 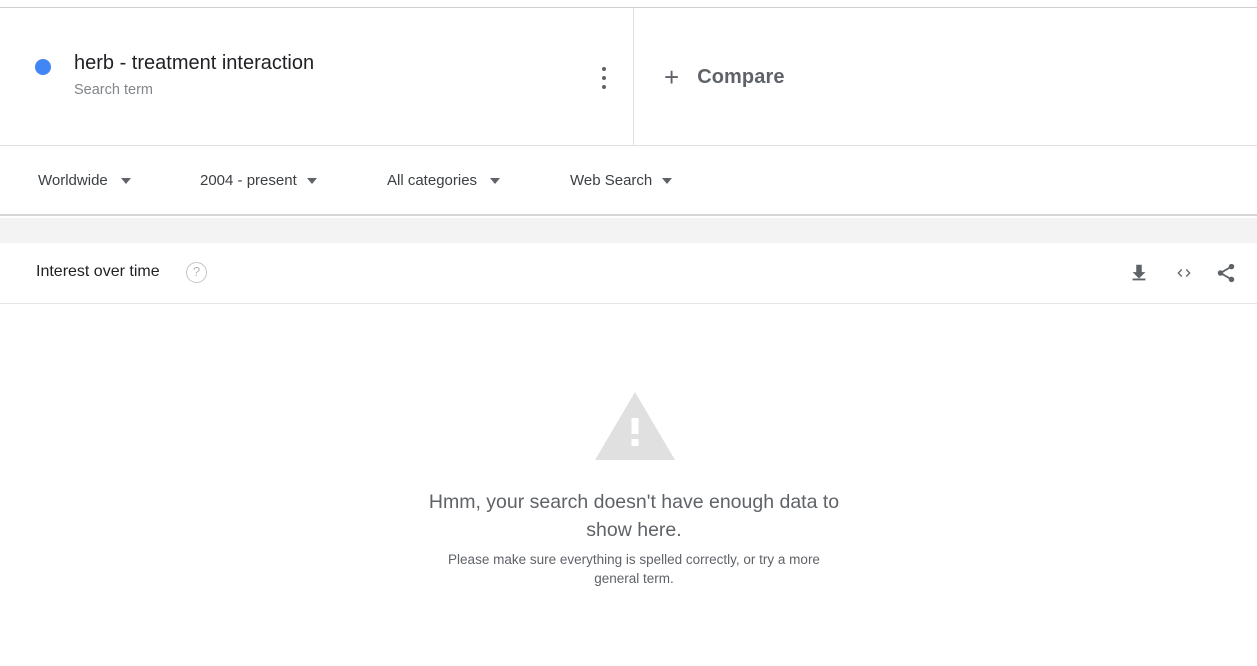 I want to click on search-term-card: herb - treatment interaction Search term, so click(x=317, y=76).